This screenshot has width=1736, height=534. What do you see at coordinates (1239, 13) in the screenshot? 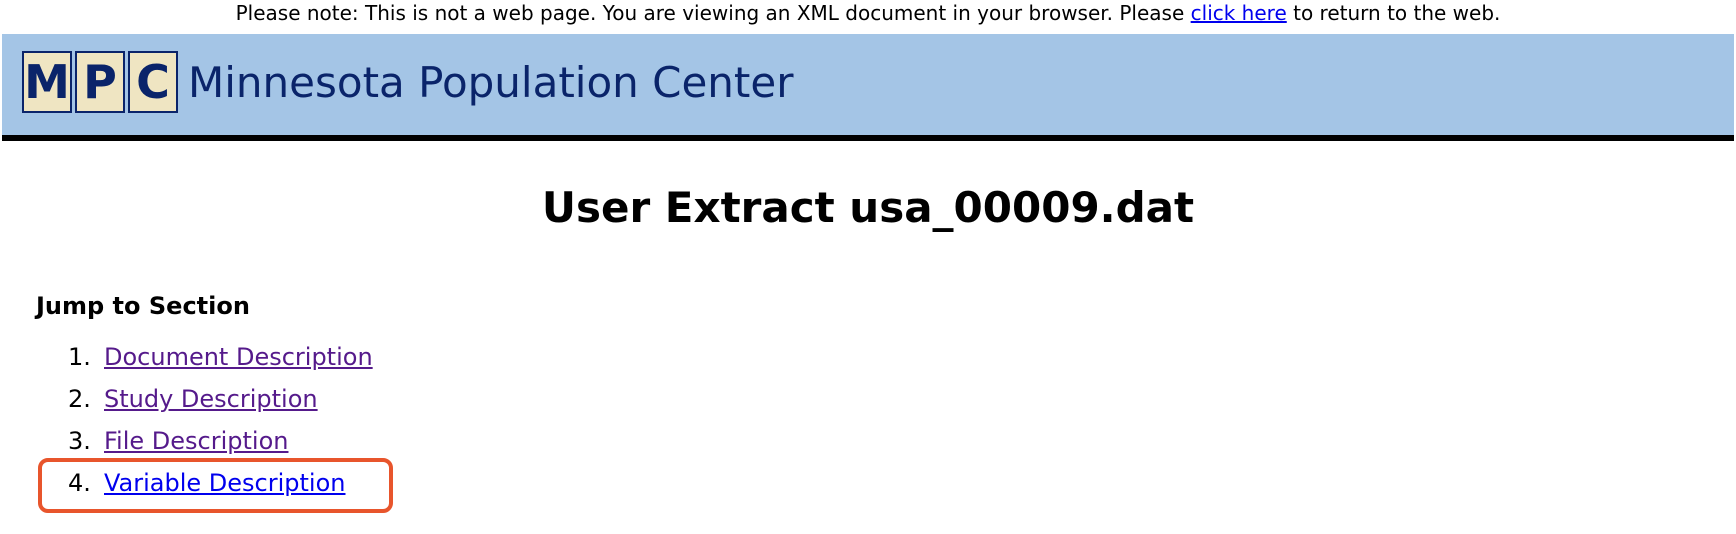
I see `return-to-web-link: click here` at bounding box center [1239, 13].